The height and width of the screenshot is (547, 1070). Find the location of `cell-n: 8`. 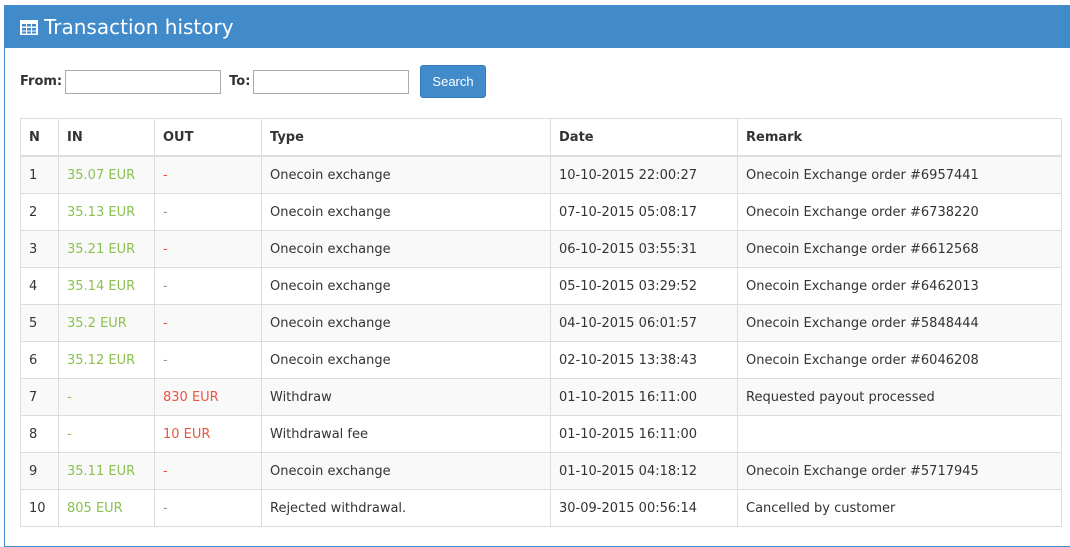

cell-n: 8 is located at coordinates (39, 434).